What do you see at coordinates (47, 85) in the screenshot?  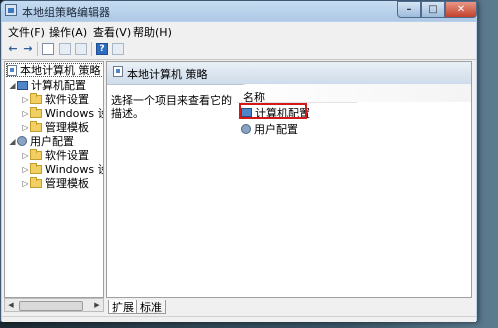 I see `tree-item-computer-config: ◢ 计算机配置` at bounding box center [47, 85].